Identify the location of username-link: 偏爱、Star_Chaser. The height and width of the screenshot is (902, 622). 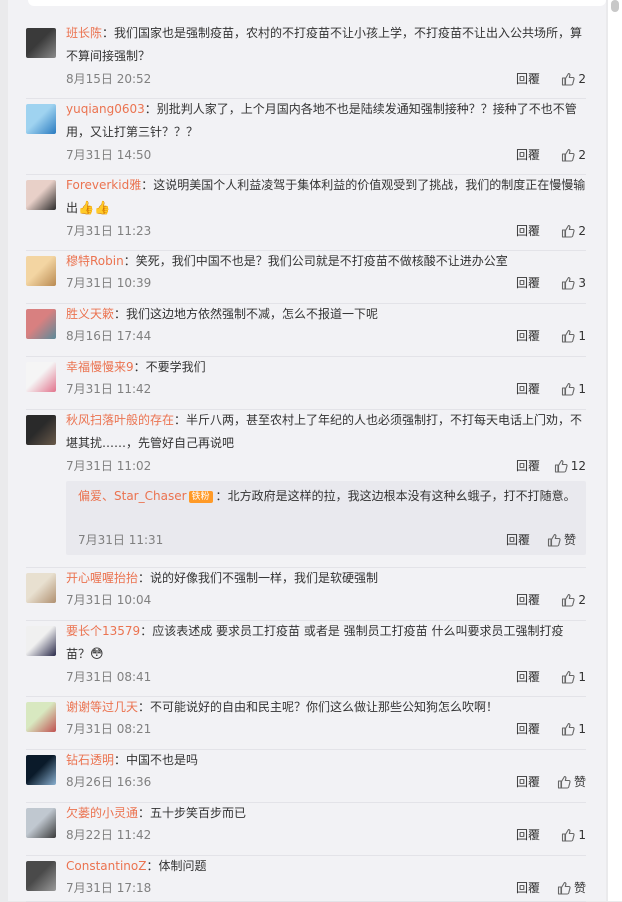
(132, 496).